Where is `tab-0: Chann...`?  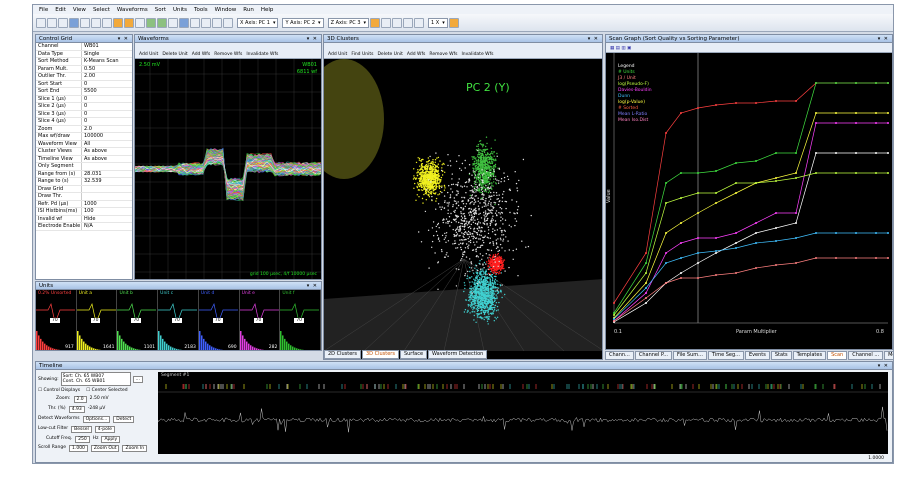
tab-0: Chann... is located at coordinates (619, 355).